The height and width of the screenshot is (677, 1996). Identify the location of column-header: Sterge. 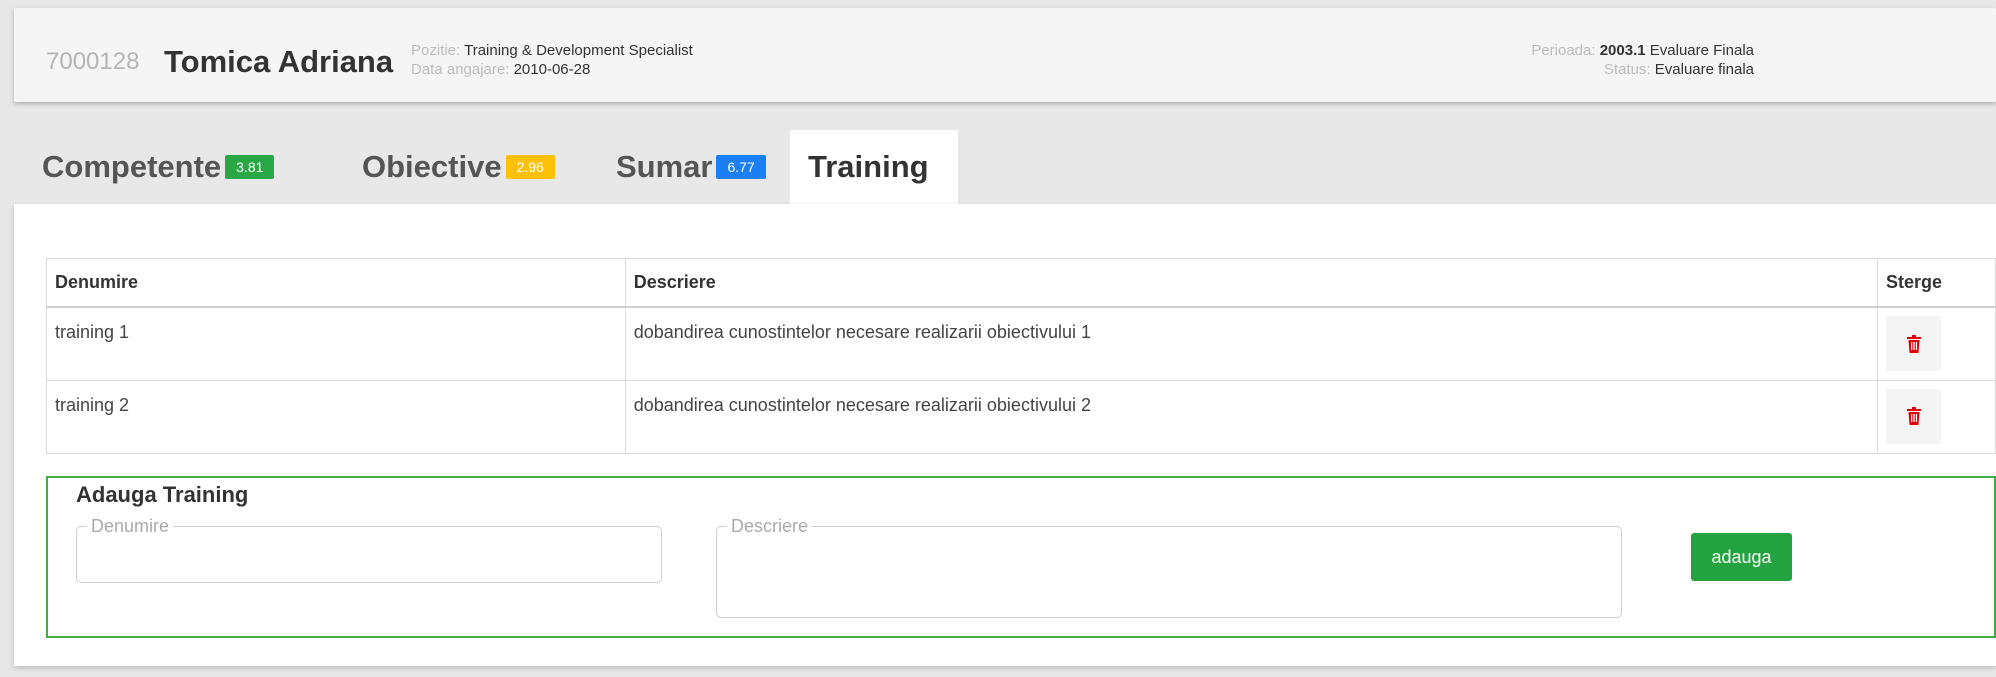
(1936, 283).